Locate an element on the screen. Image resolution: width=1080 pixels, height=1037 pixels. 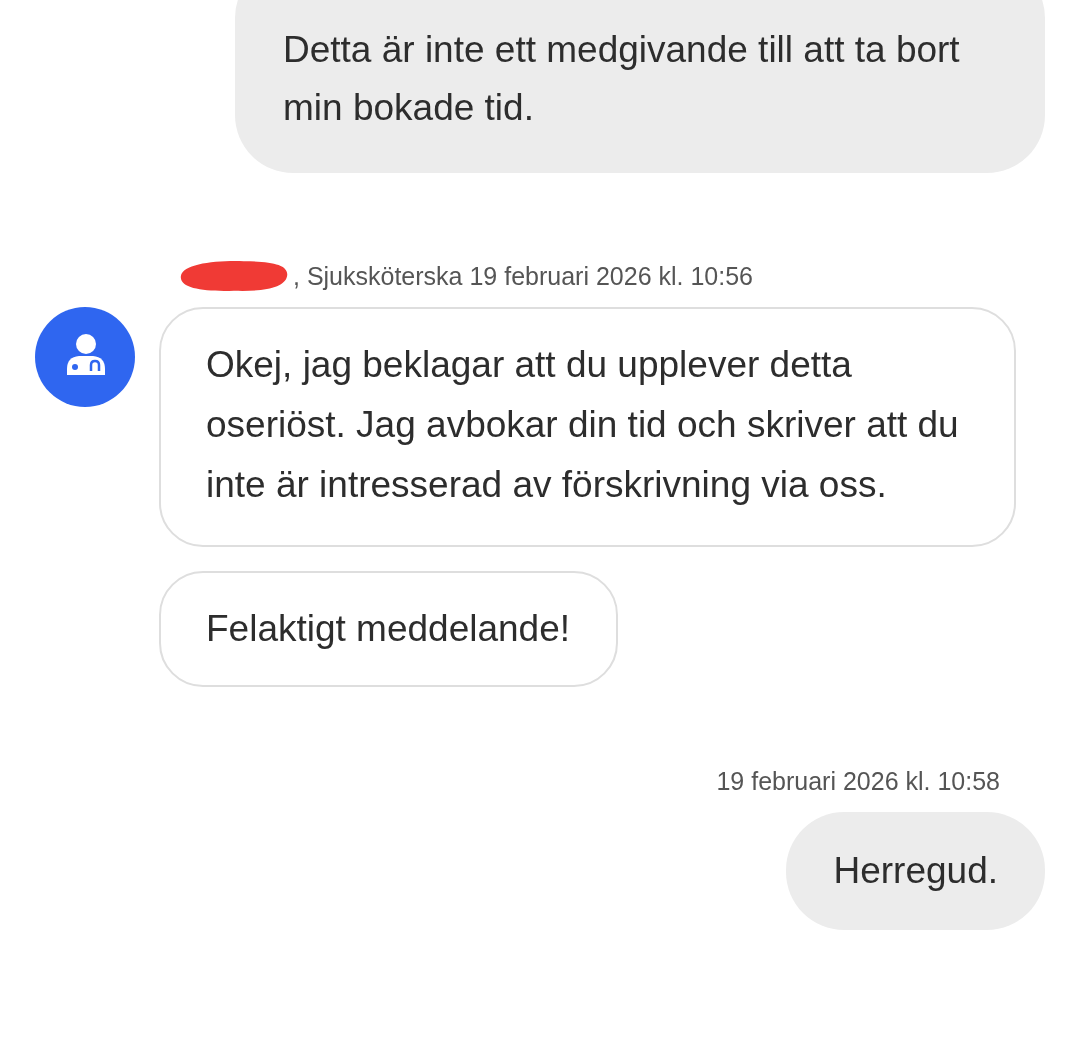
nurse-avatar-icon is located at coordinates (85, 357).